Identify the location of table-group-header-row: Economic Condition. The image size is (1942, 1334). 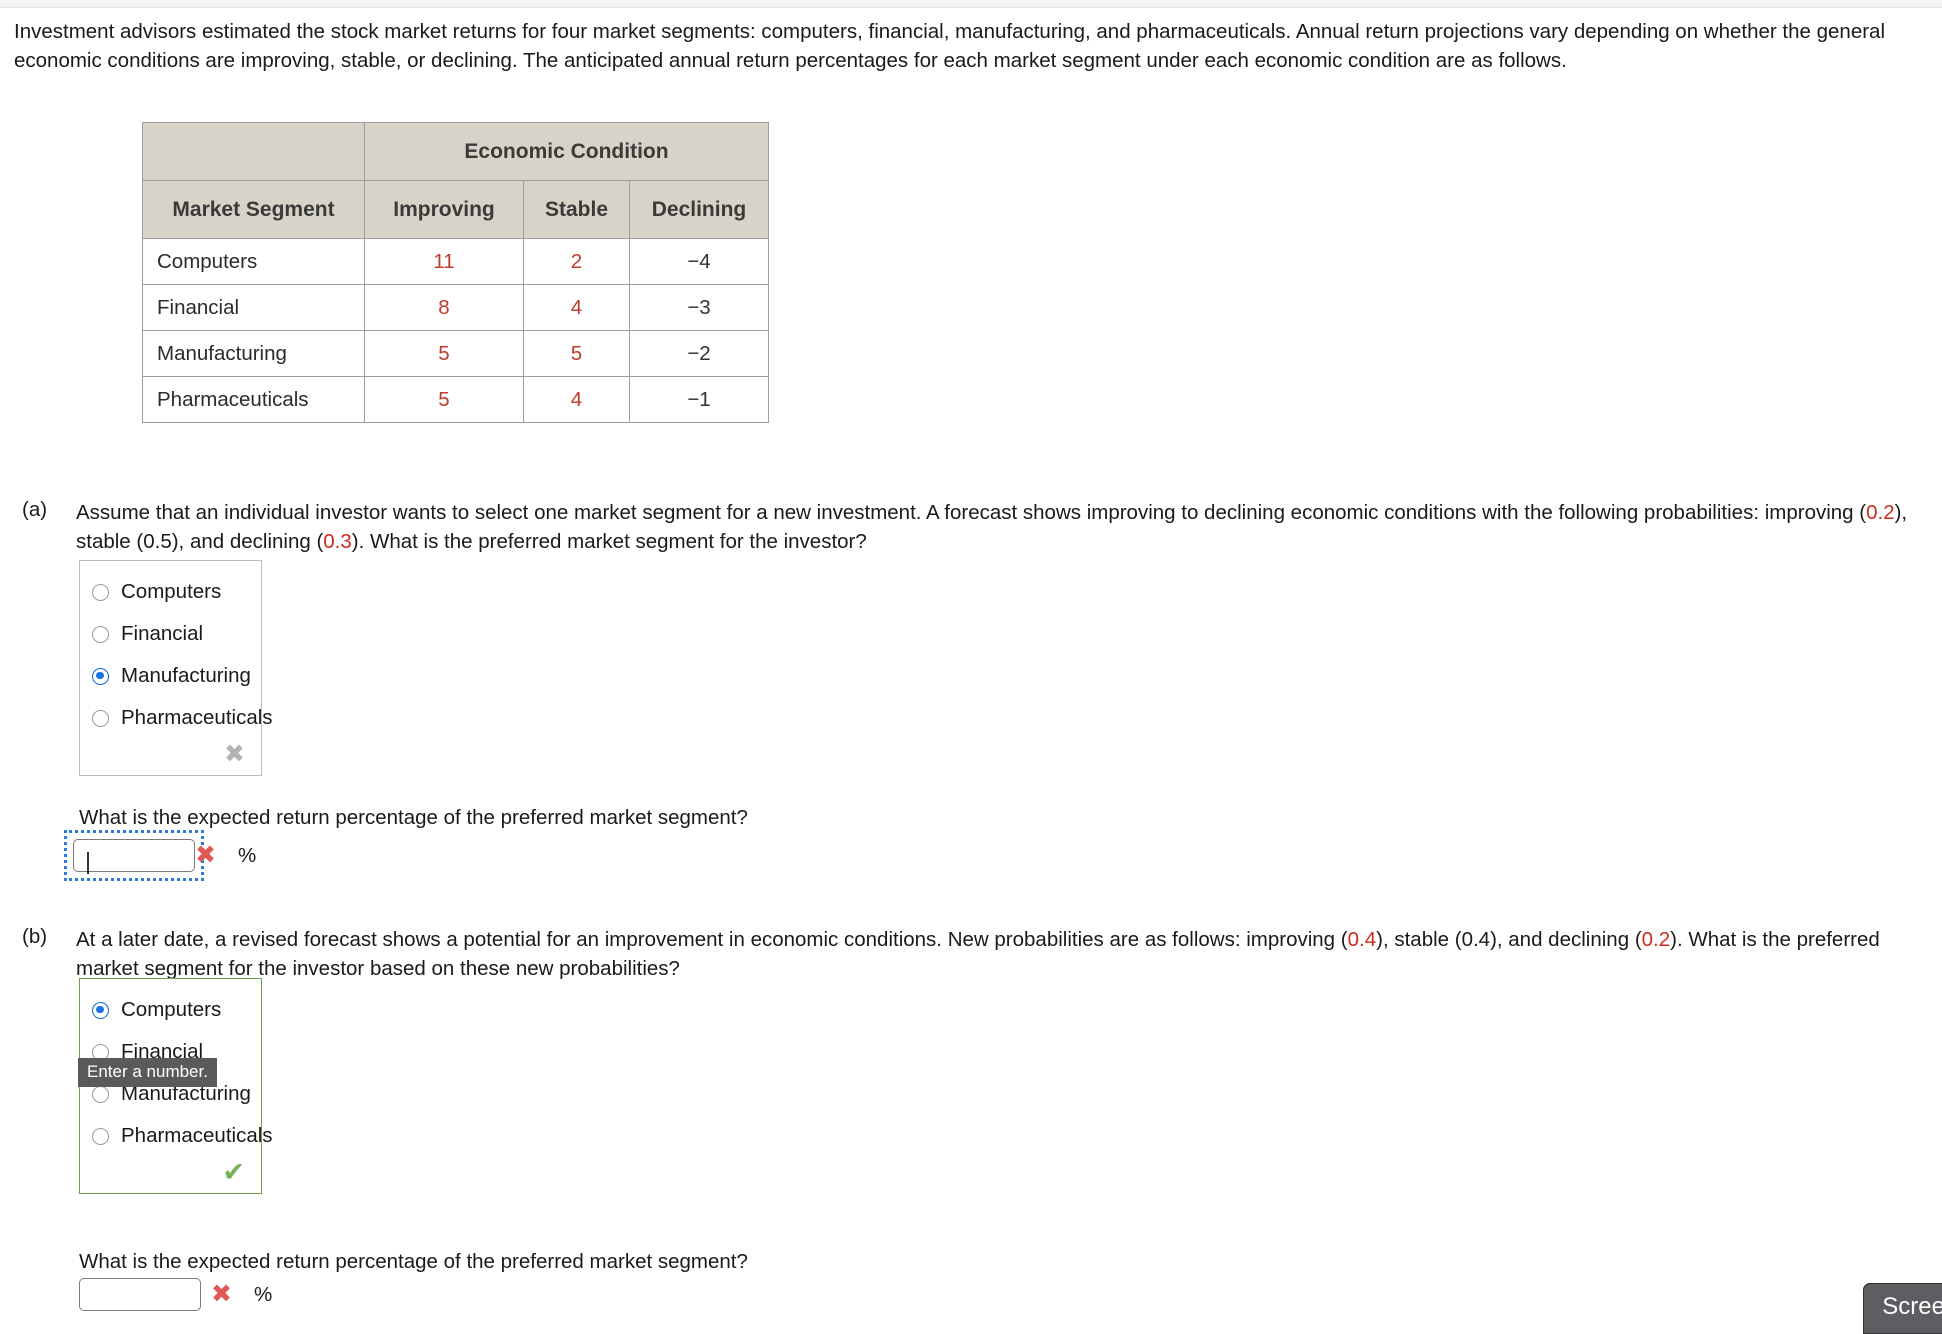
(455, 151).